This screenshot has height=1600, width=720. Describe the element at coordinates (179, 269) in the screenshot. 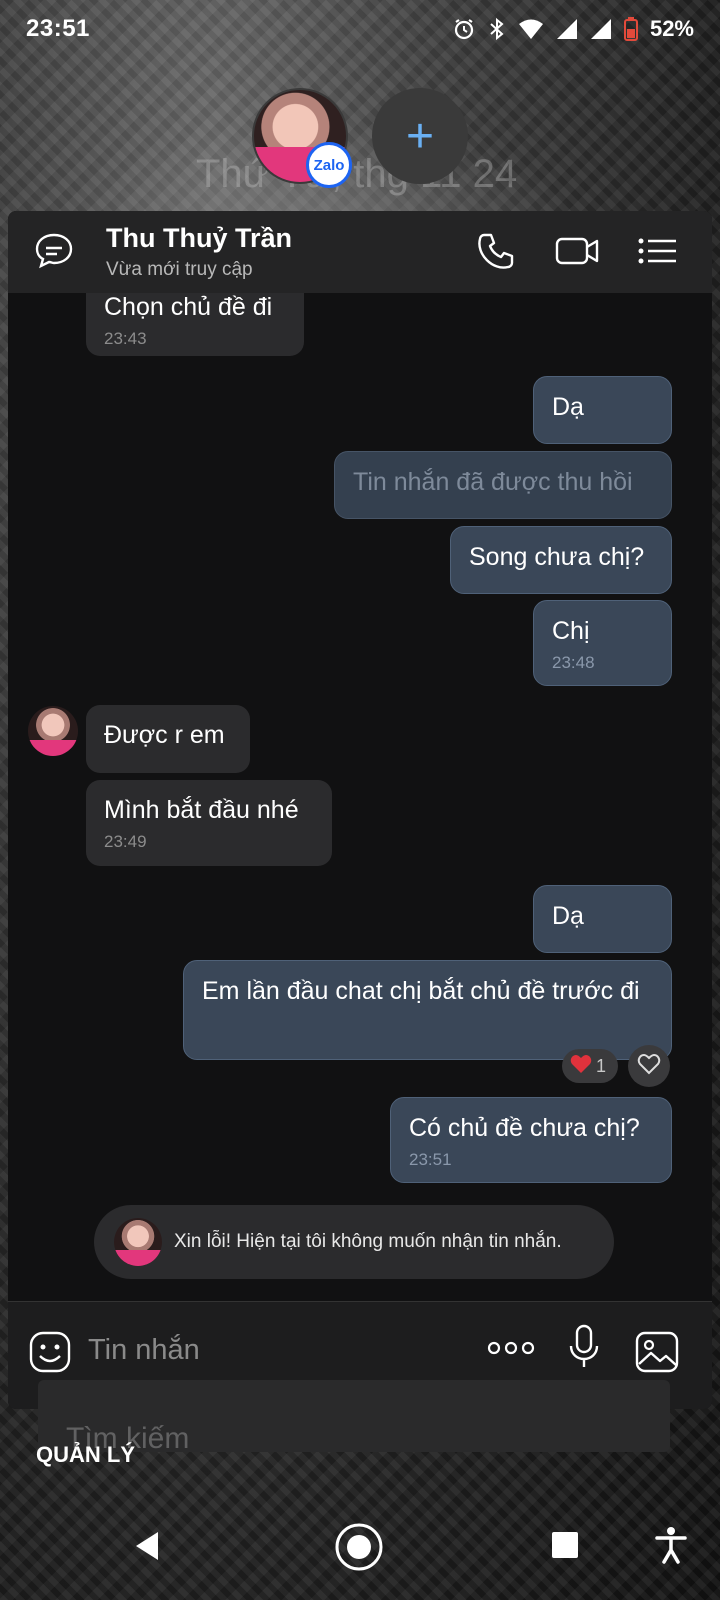

I see `contact-status: Vừa mới truy cập` at that location.